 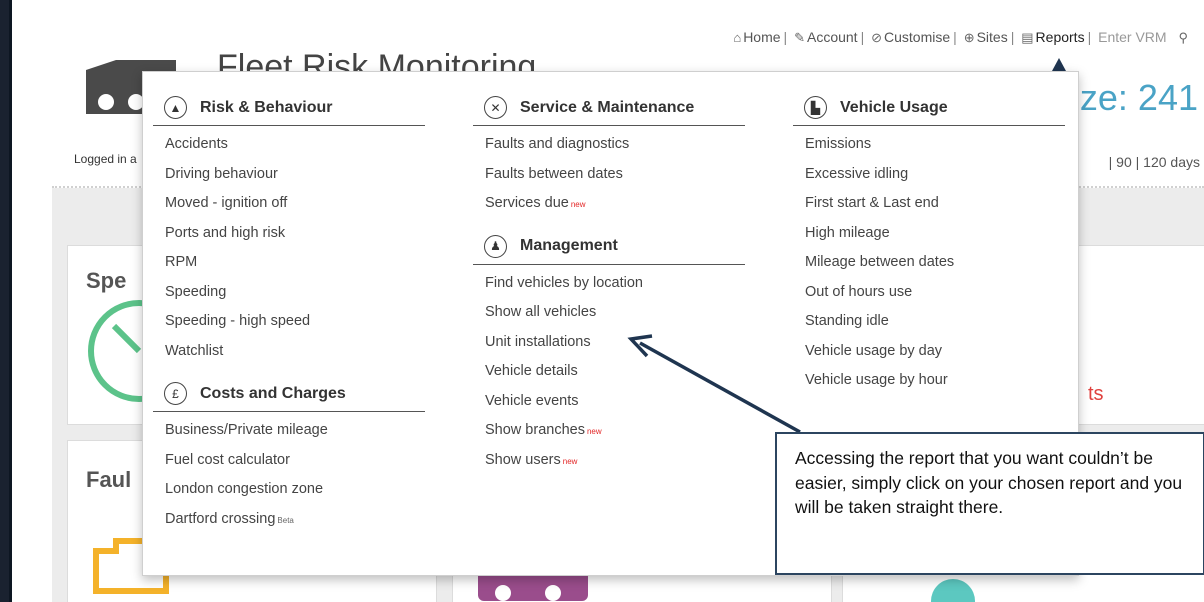 What do you see at coordinates (935, 234) in the screenshot?
I see `menu-item-high-mileage: High mileage` at bounding box center [935, 234].